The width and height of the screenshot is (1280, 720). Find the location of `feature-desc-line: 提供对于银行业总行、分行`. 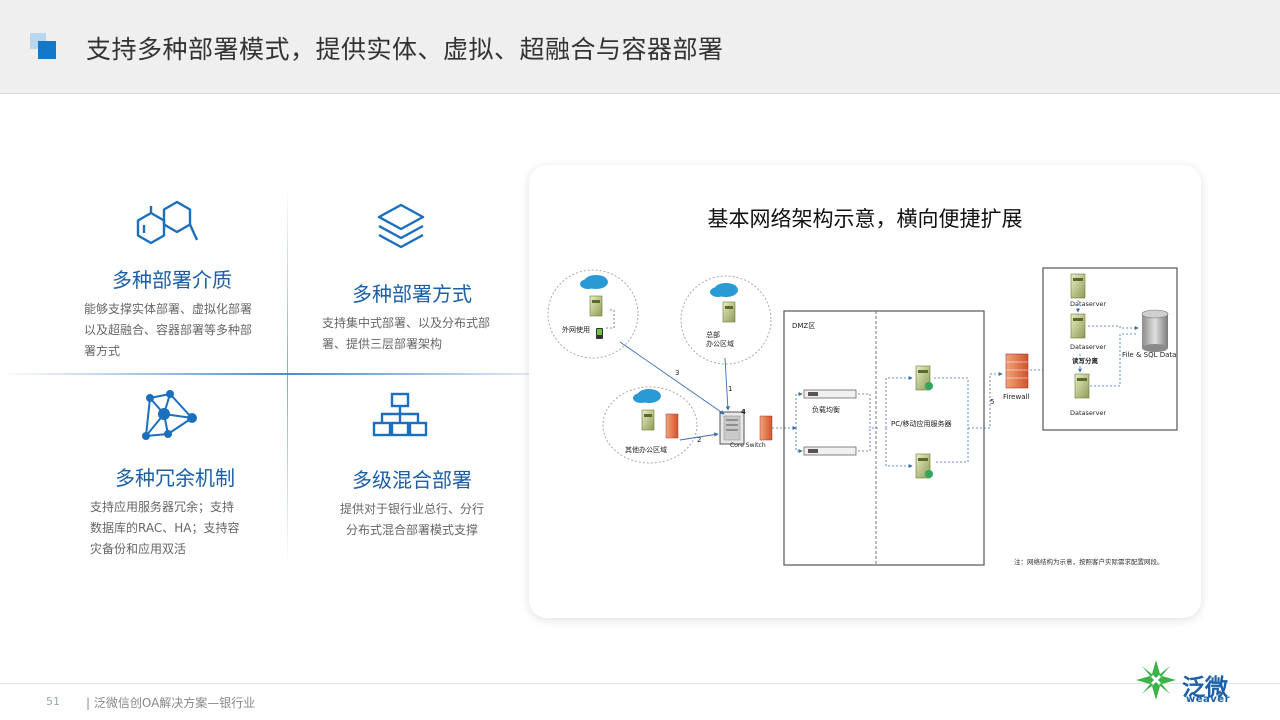

feature-desc-line: 提供对于银行业总行、分行 is located at coordinates (411, 509).